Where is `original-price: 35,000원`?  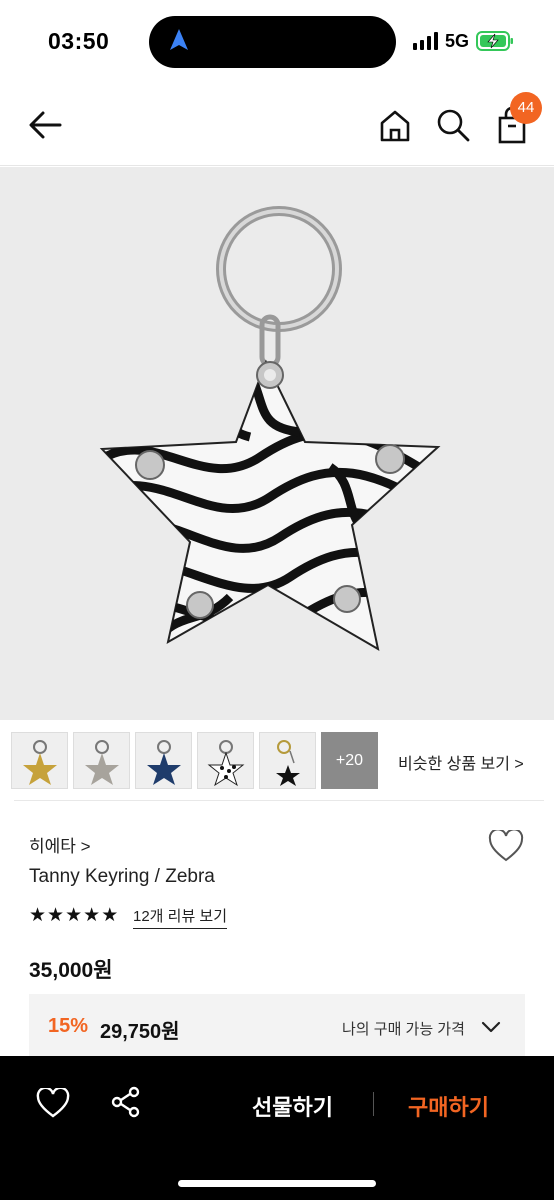
original-price: 35,000원 is located at coordinates (71, 970).